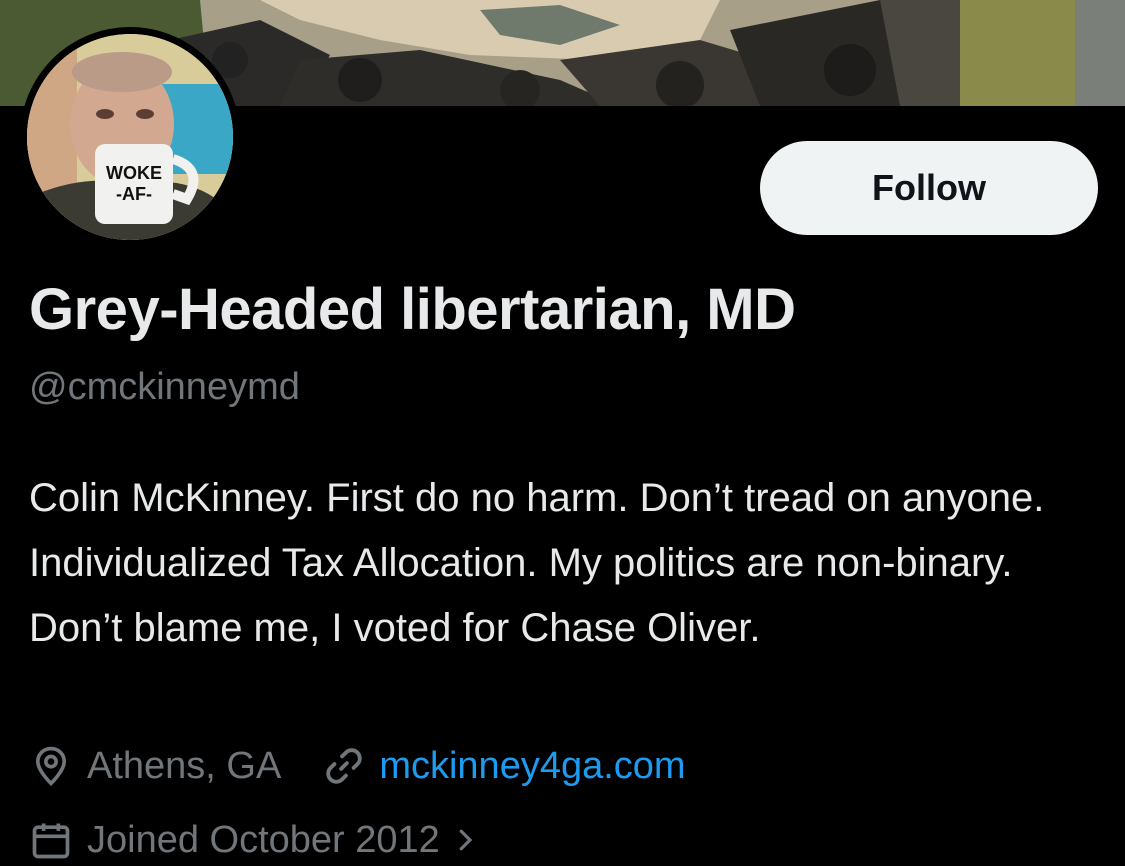 This screenshot has height=866, width=1125. What do you see at coordinates (465, 840) in the screenshot?
I see `chevron-right-icon` at bounding box center [465, 840].